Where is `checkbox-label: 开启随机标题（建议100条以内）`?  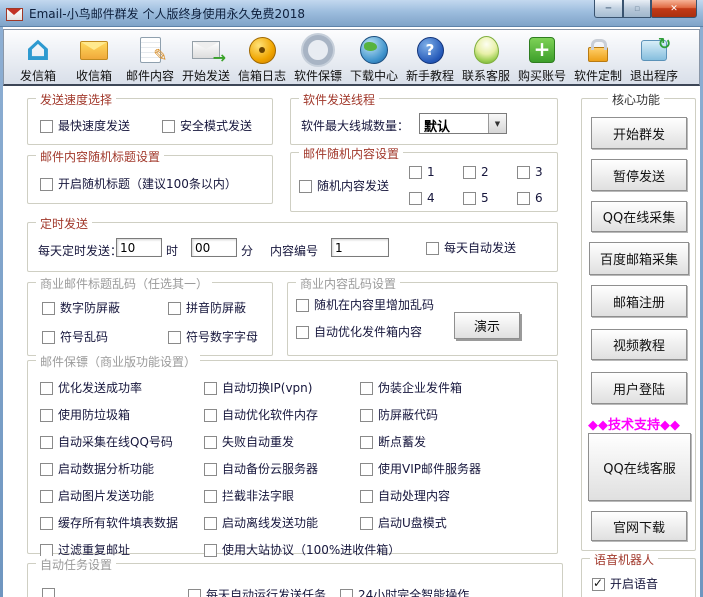
checkbox-label: 开启随机标题（建议100条以内） is located at coordinates (147, 184).